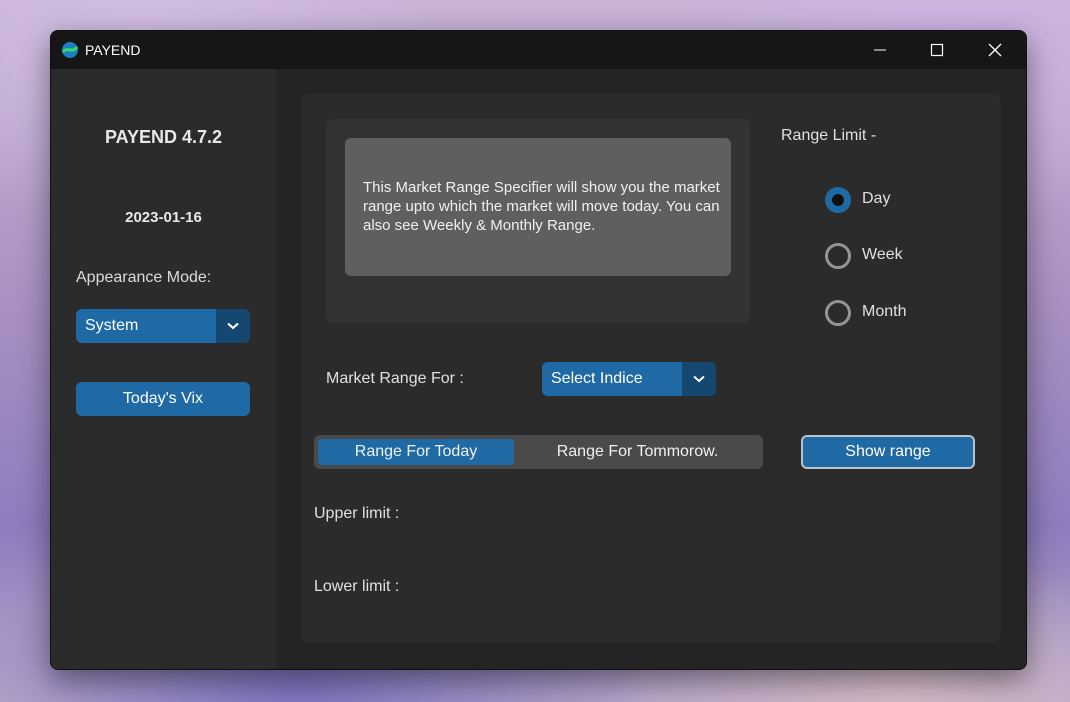 The image size is (1070, 702). I want to click on indice-dropdown: Select Indice, so click(629, 379).